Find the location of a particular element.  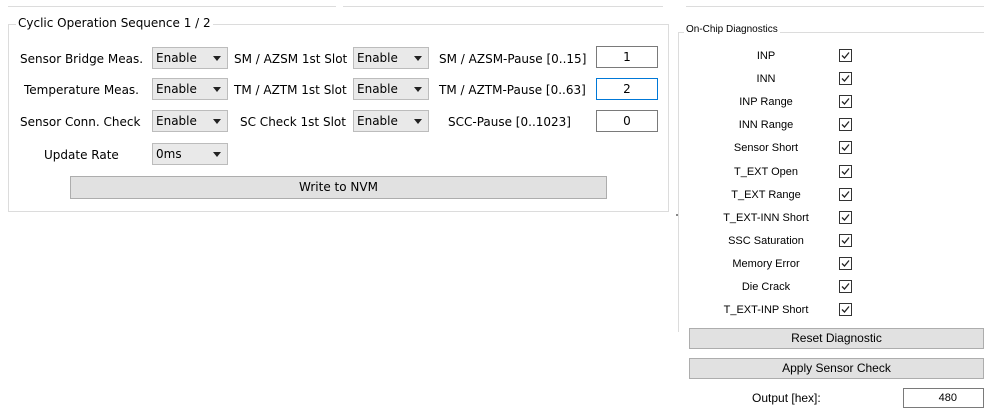

diagnostics-title: On-Chip Diagnostics is located at coordinates (732, 29).